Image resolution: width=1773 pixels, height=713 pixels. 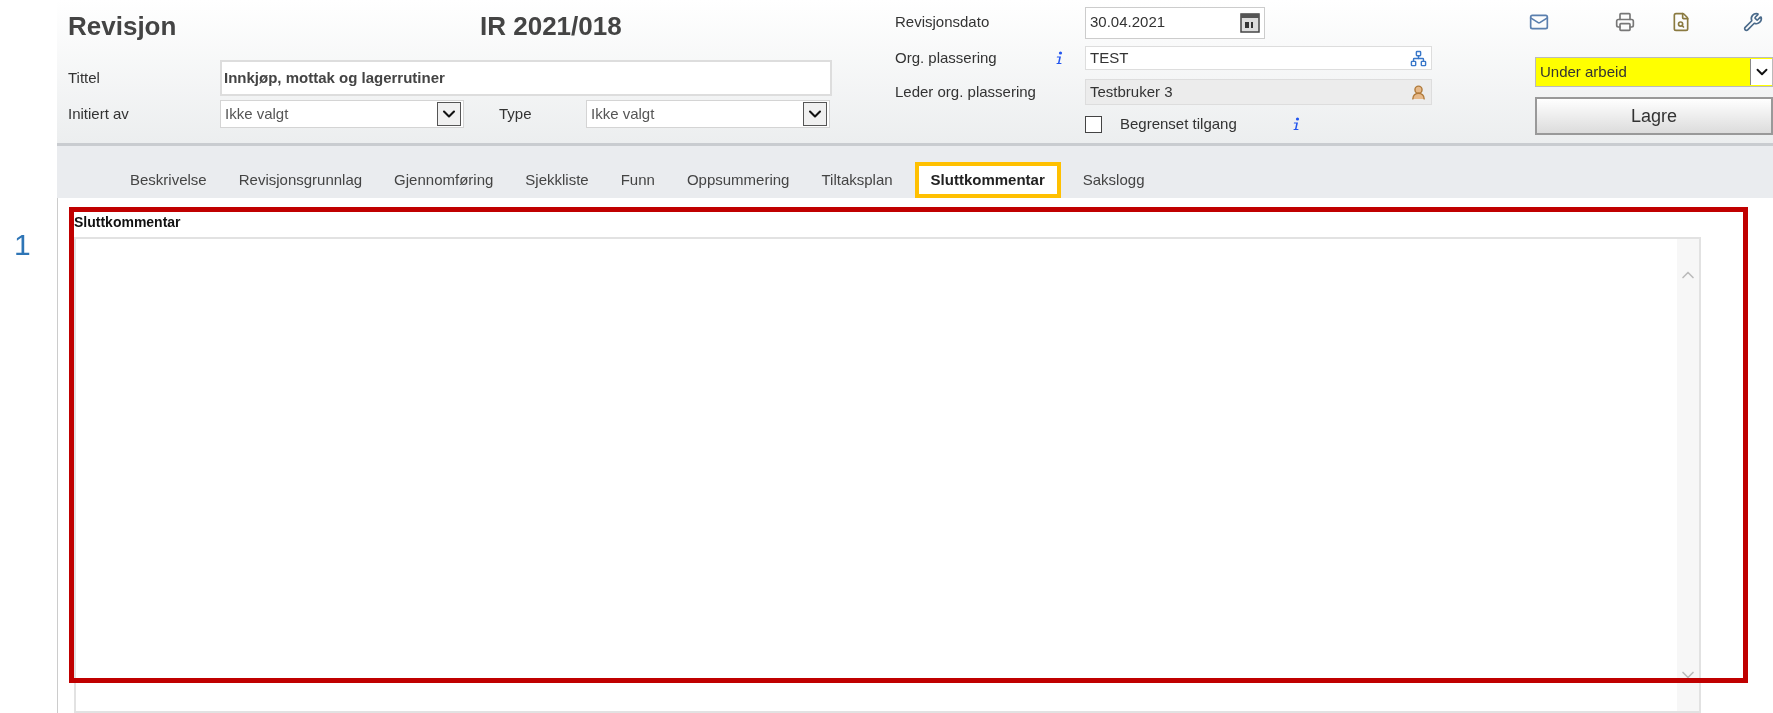 I want to click on tab: Sluttkommentar, so click(x=987, y=180).